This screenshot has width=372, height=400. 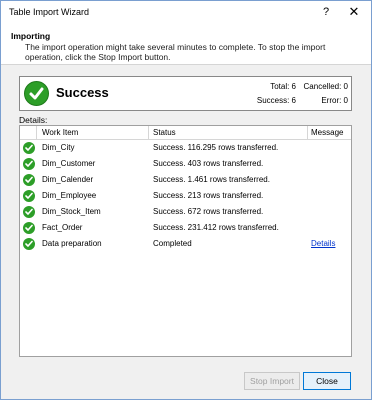 I want to click on status-cell: Success. 403 rows transferred., so click(x=208, y=163).